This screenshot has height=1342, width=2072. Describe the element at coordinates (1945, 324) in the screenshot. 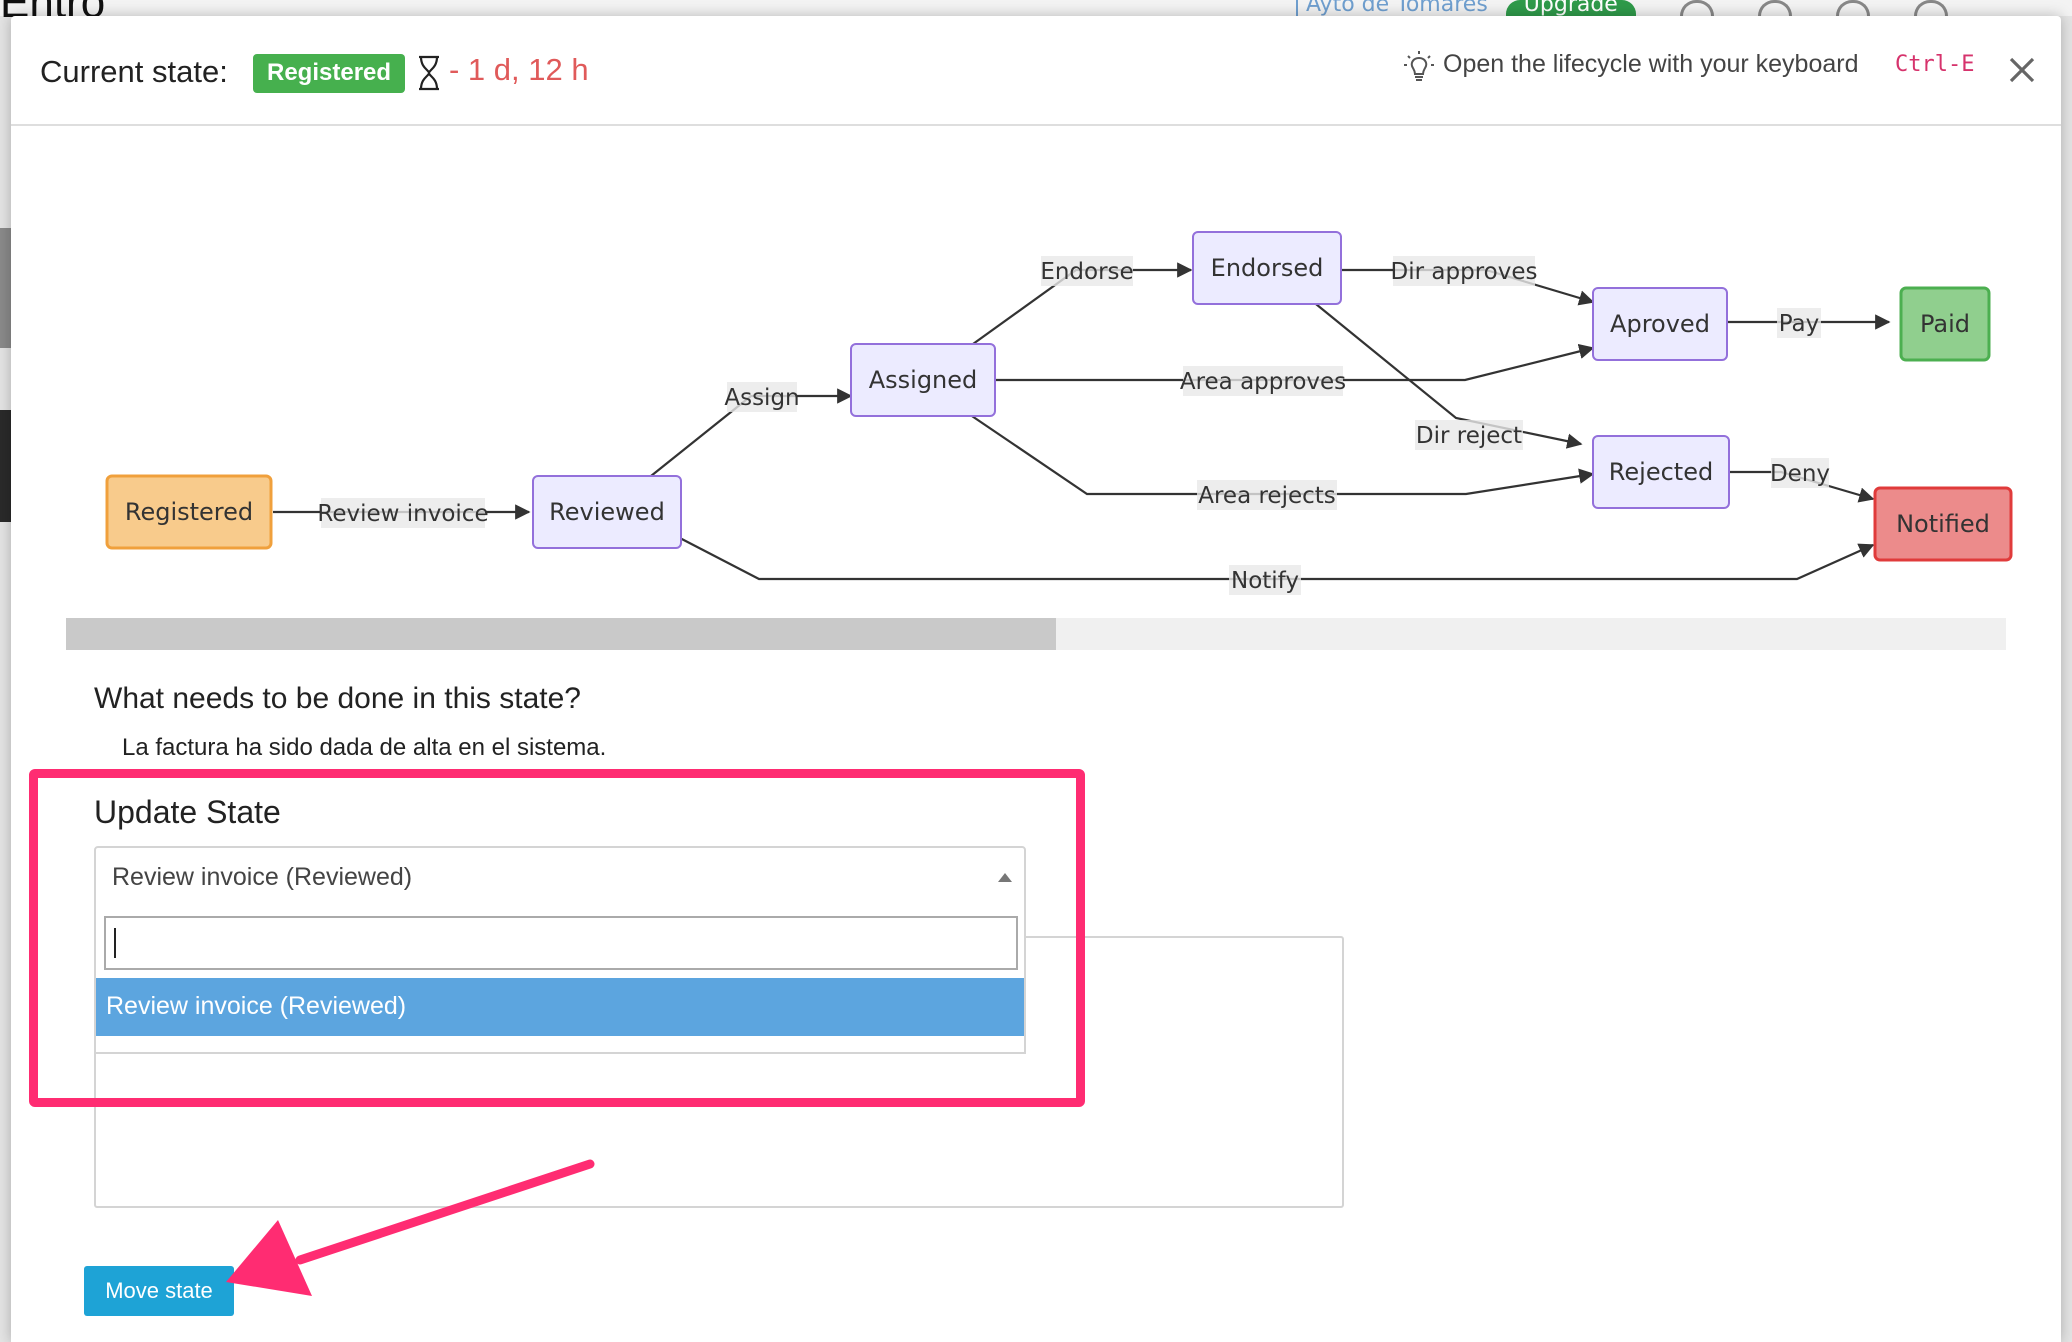

I see `node-paid-label: Paid` at that location.